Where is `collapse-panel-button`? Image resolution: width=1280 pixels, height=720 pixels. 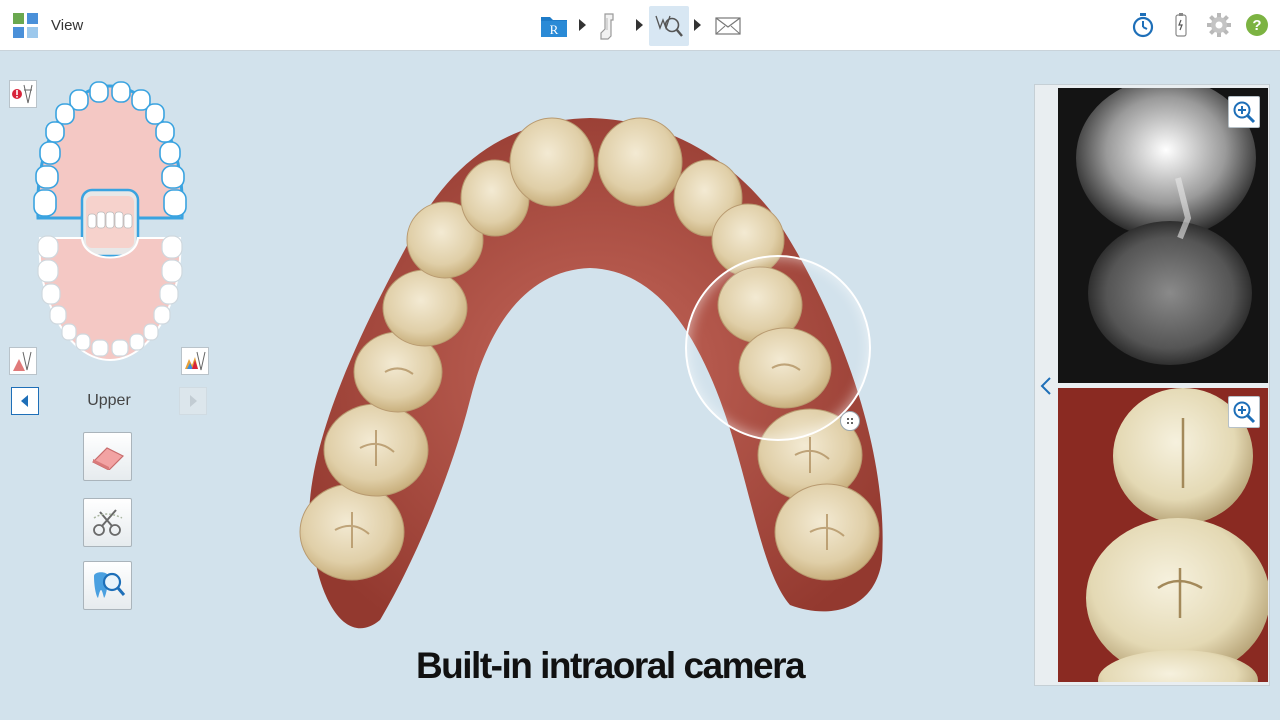
collapse-panel-button is located at coordinates (1046, 386).